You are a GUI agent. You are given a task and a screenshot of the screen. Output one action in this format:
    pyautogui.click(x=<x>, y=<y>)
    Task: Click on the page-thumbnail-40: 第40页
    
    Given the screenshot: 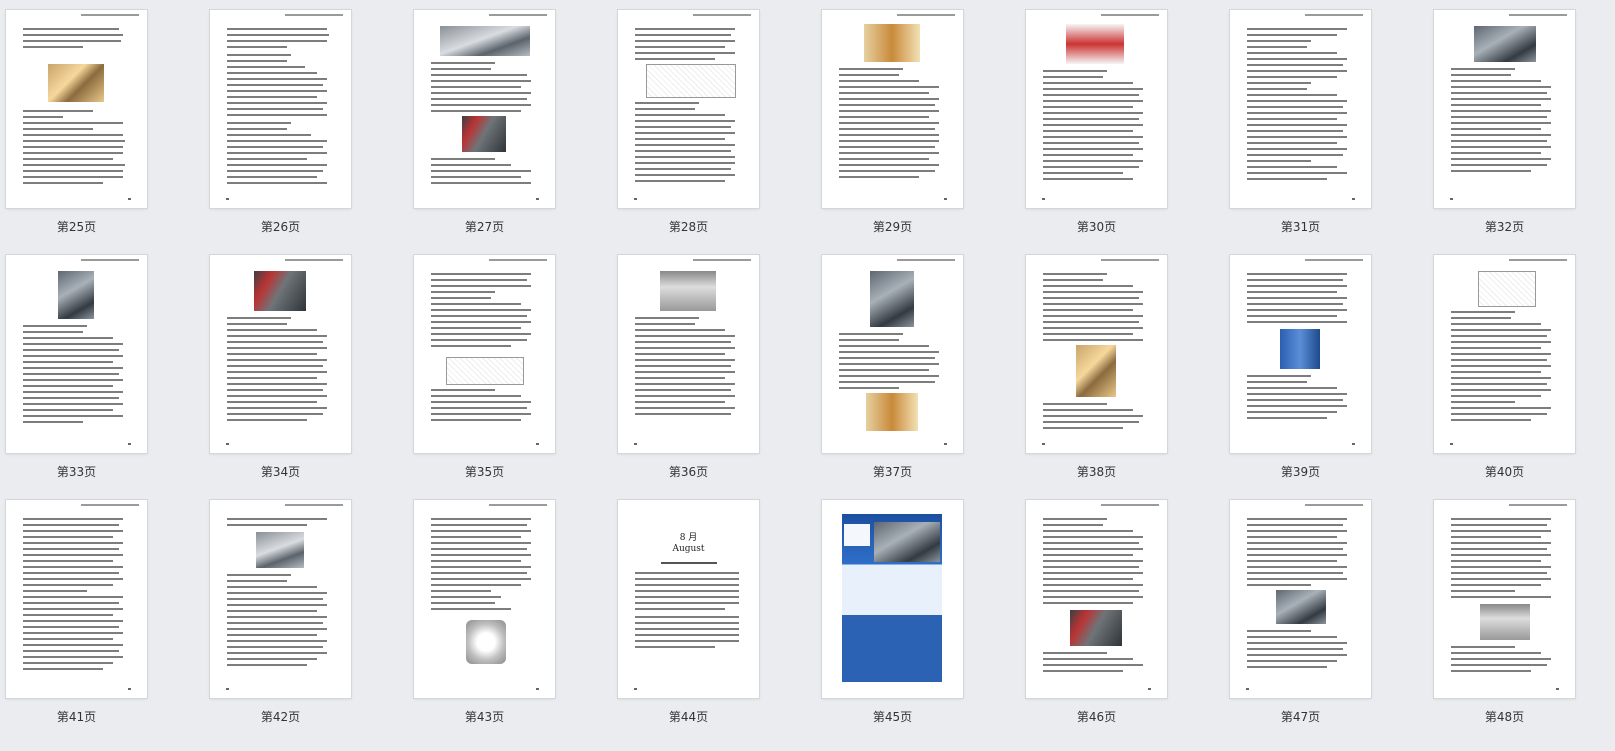 What is the action you would take?
    pyautogui.click(x=1504, y=377)
    